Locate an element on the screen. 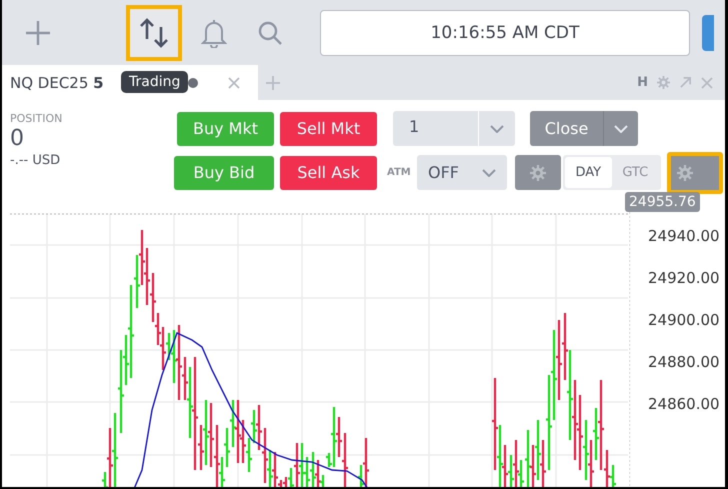  price-axis-label: 24920.00 is located at coordinates (684, 278).